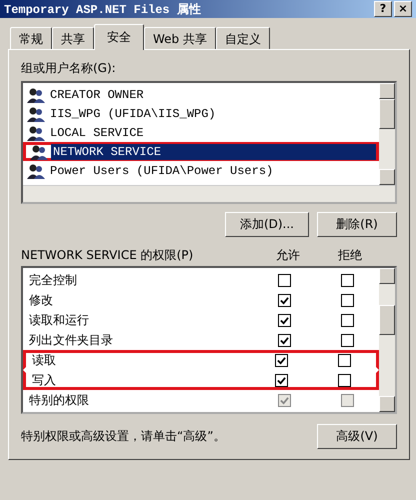 The width and height of the screenshot is (416, 500). I want to click on advanced-button: 高级(V), so click(357, 436).